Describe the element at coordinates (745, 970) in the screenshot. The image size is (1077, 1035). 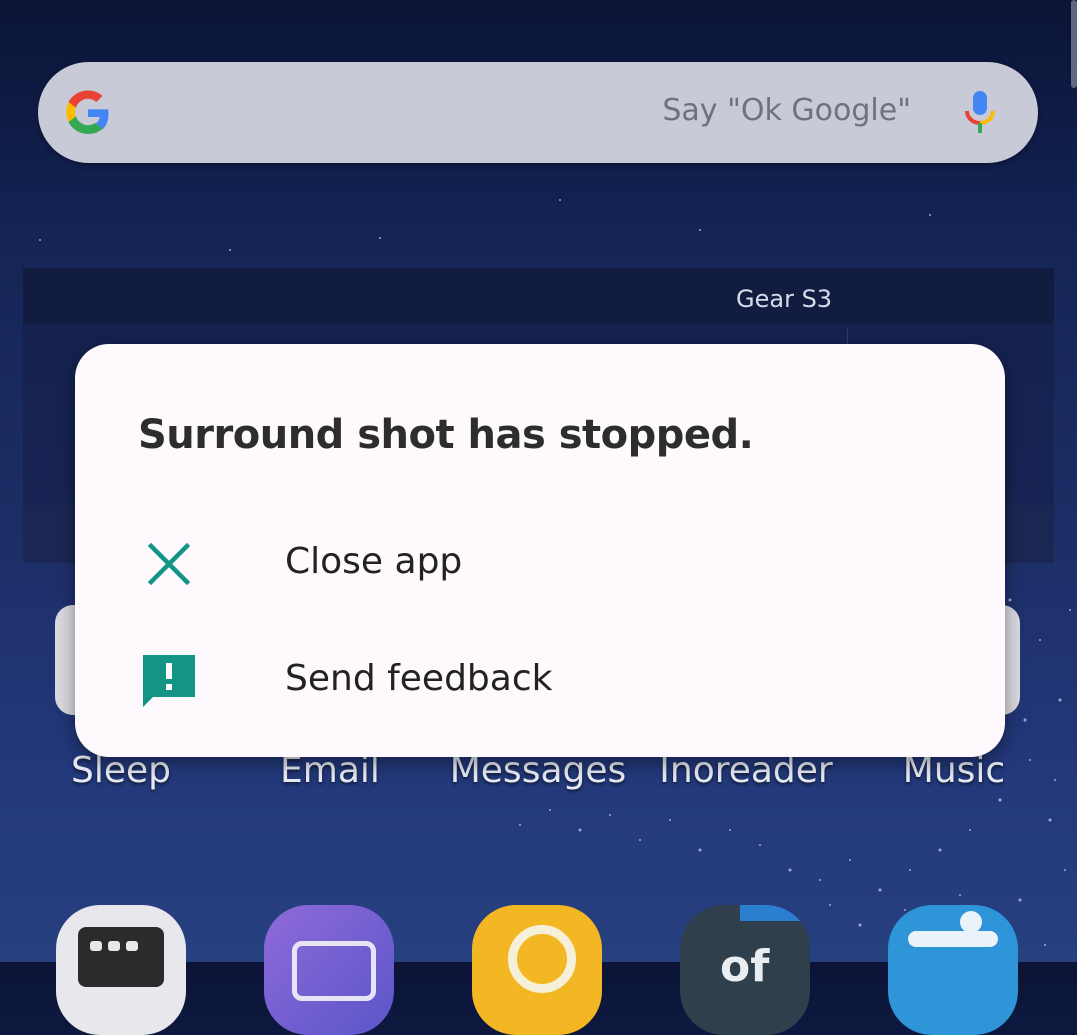
I see `of-app-icon: of` at that location.